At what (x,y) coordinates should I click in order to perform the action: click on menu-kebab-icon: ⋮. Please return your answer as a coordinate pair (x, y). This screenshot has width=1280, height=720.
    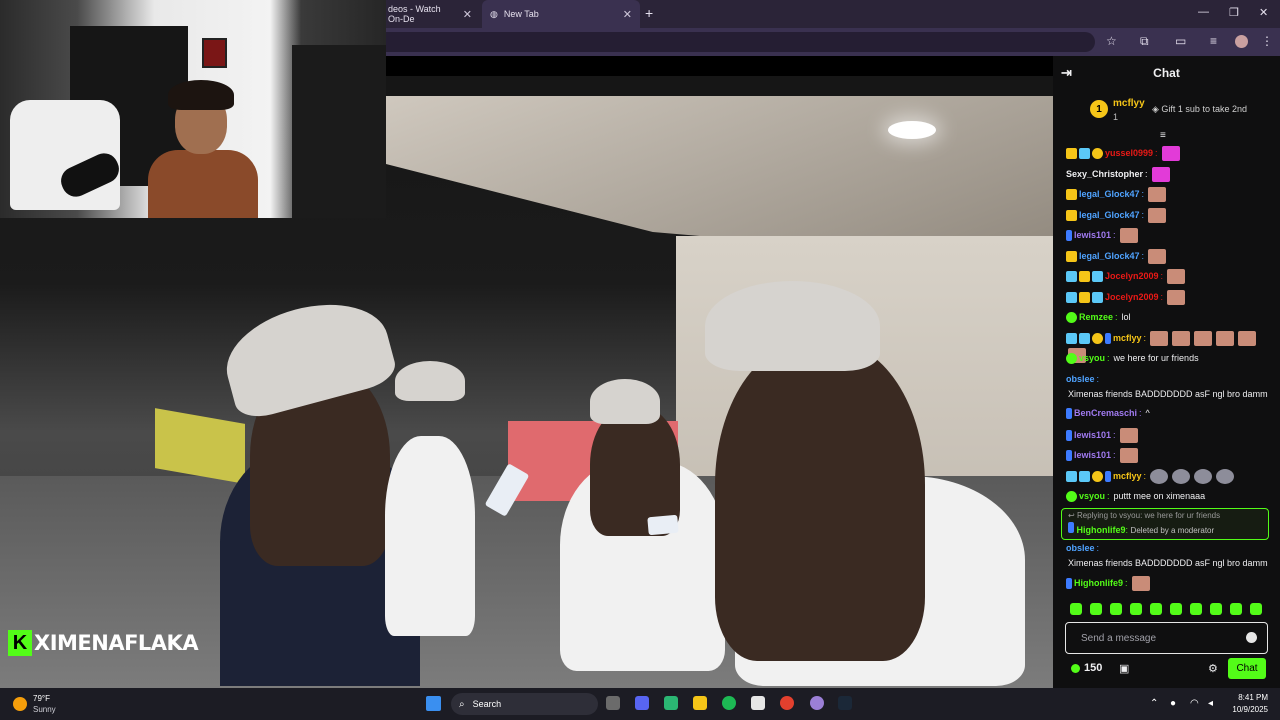
    Looking at the image, I should click on (1267, 41).